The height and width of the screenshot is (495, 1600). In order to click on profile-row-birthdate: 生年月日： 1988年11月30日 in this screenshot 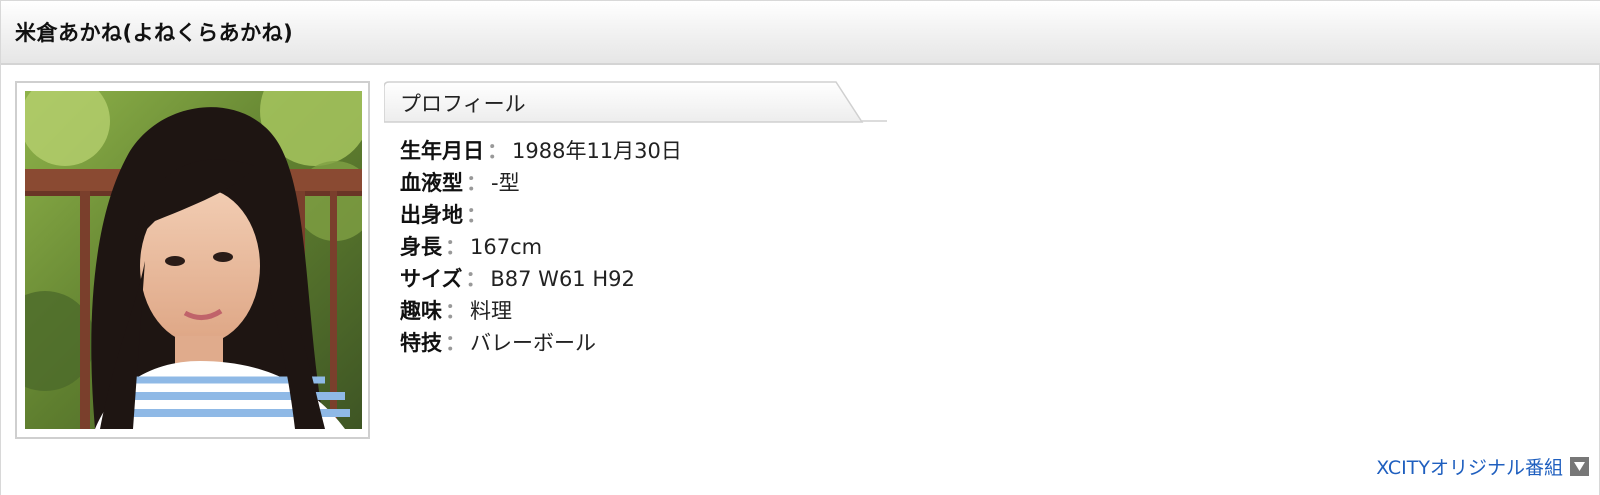, I will do `click(541, 151)`.